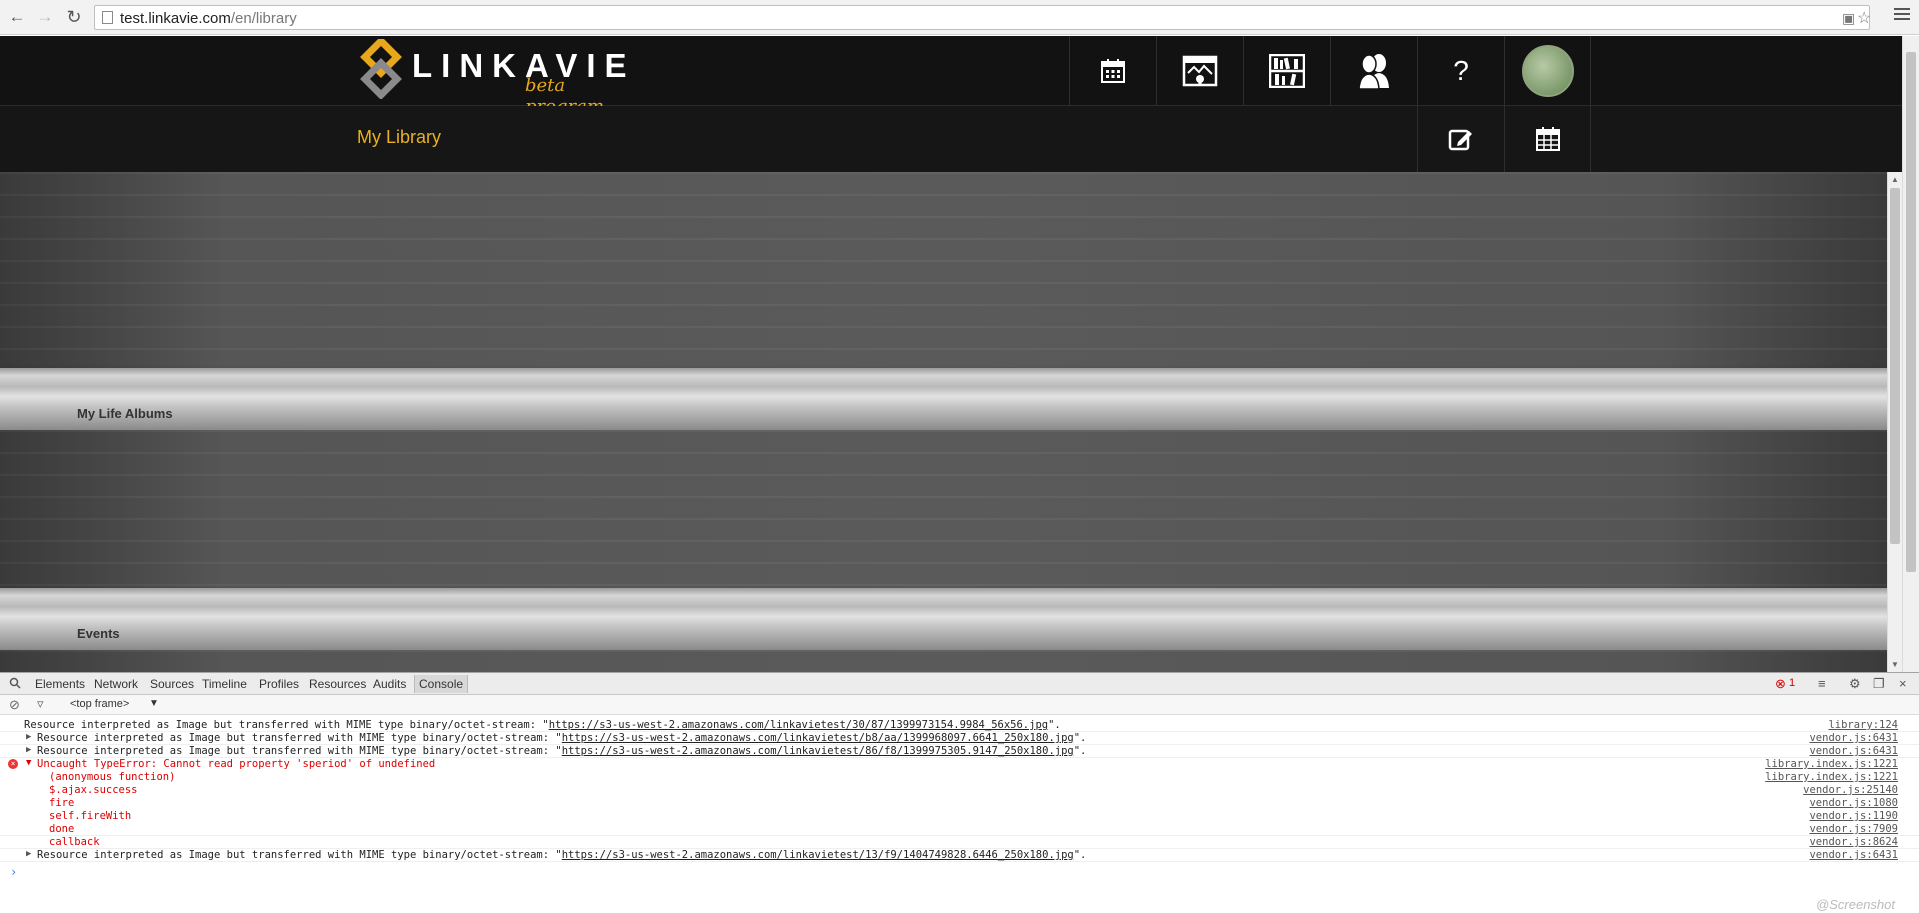 This screenshot has height=913, width=1919. Describe the element at coordinates (90, 816) in the screenshot. I see `stack-frame: self.fireWith` at that location.